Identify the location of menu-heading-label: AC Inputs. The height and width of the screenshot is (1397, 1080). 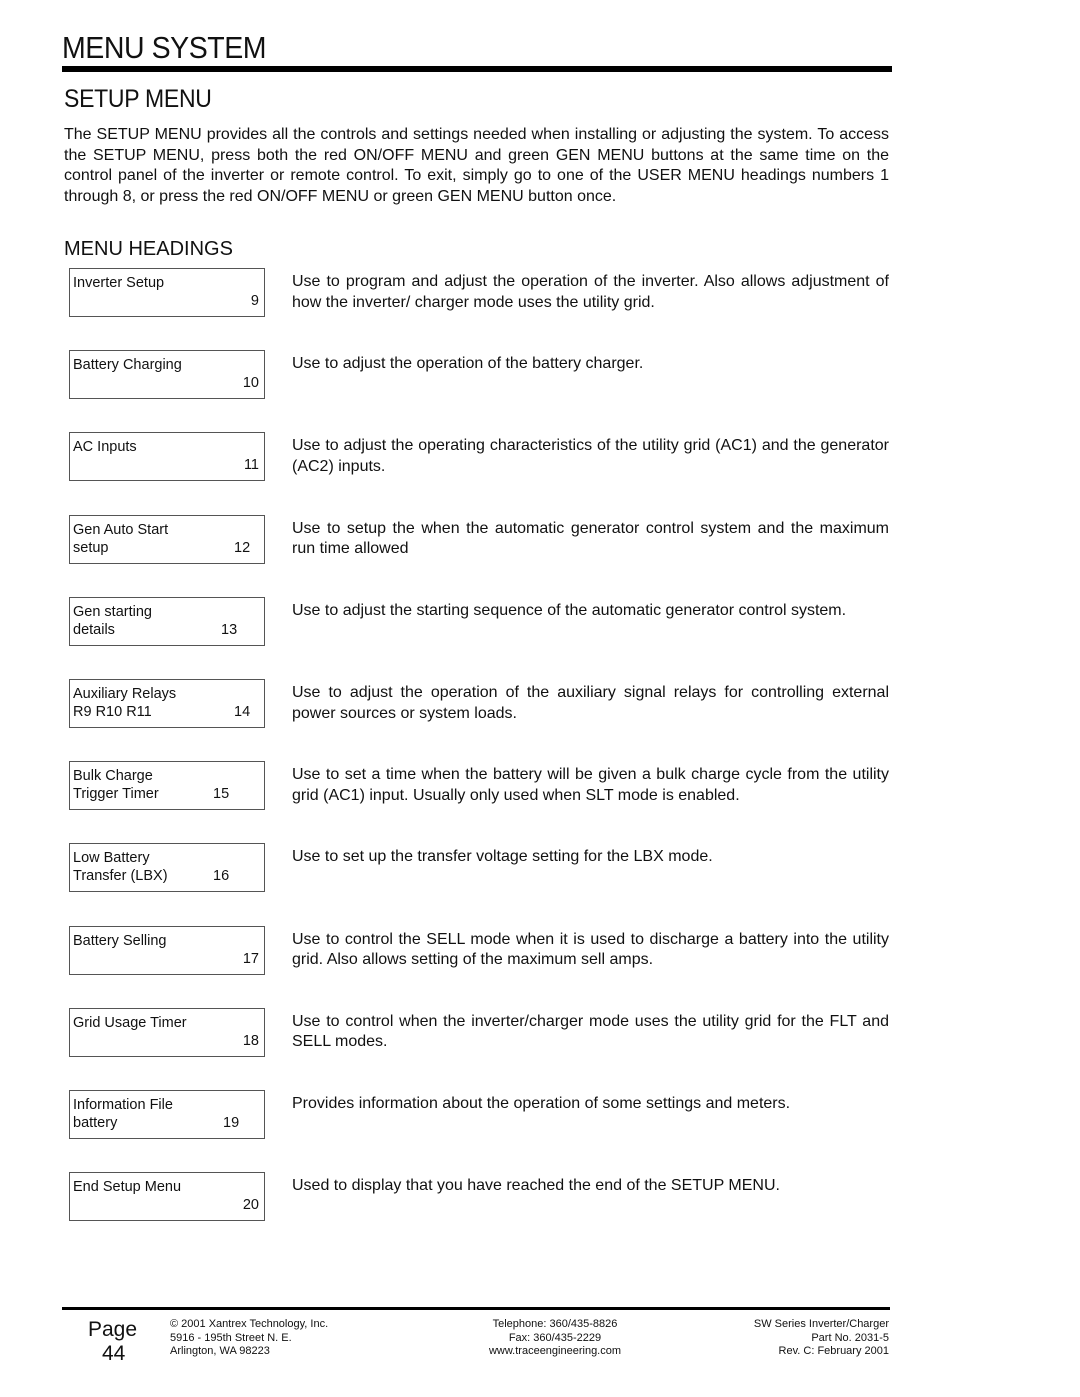
(105, 447).